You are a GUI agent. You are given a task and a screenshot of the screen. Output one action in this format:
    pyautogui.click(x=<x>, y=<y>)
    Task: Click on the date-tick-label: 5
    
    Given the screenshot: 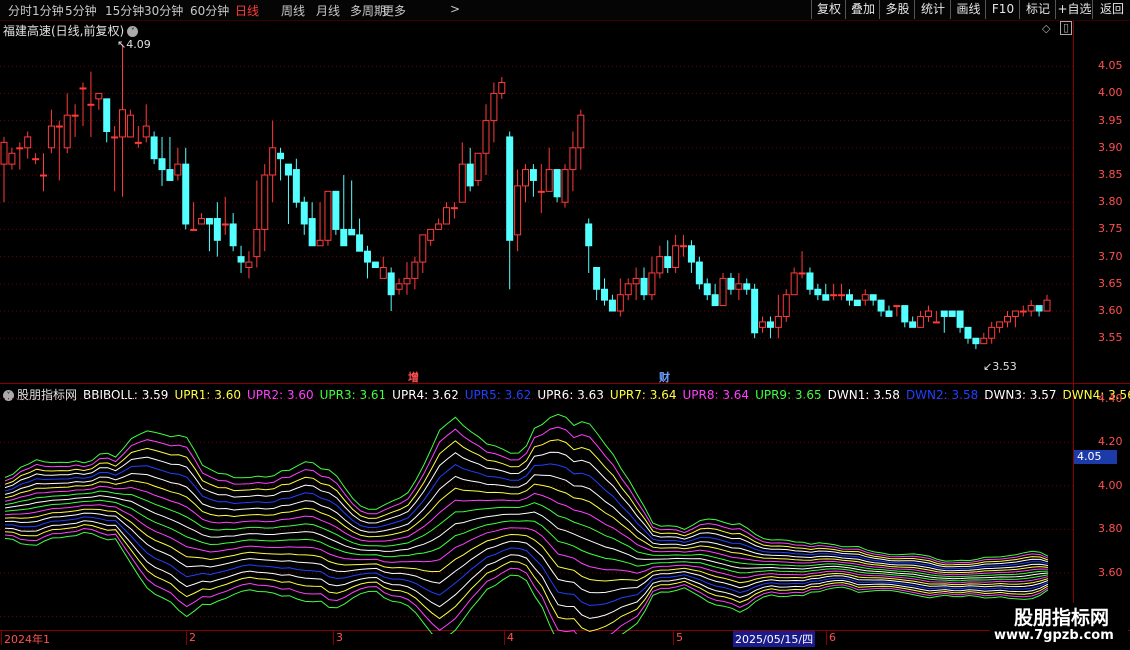 What is the action you would take?
    pyautogui.click(x=679, y=637)
    